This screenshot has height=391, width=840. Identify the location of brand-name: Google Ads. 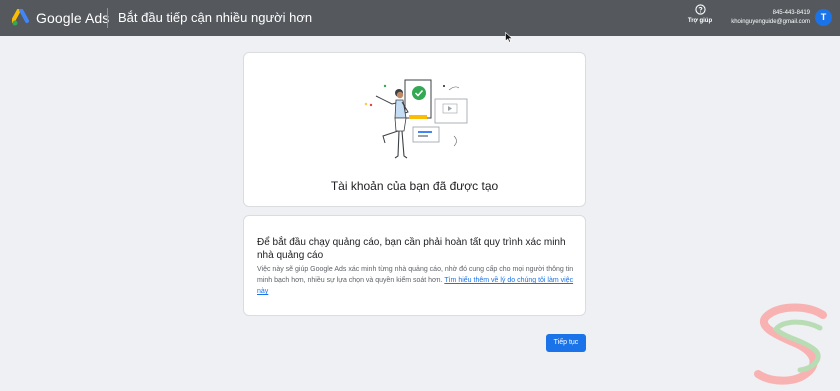
(72, 18).